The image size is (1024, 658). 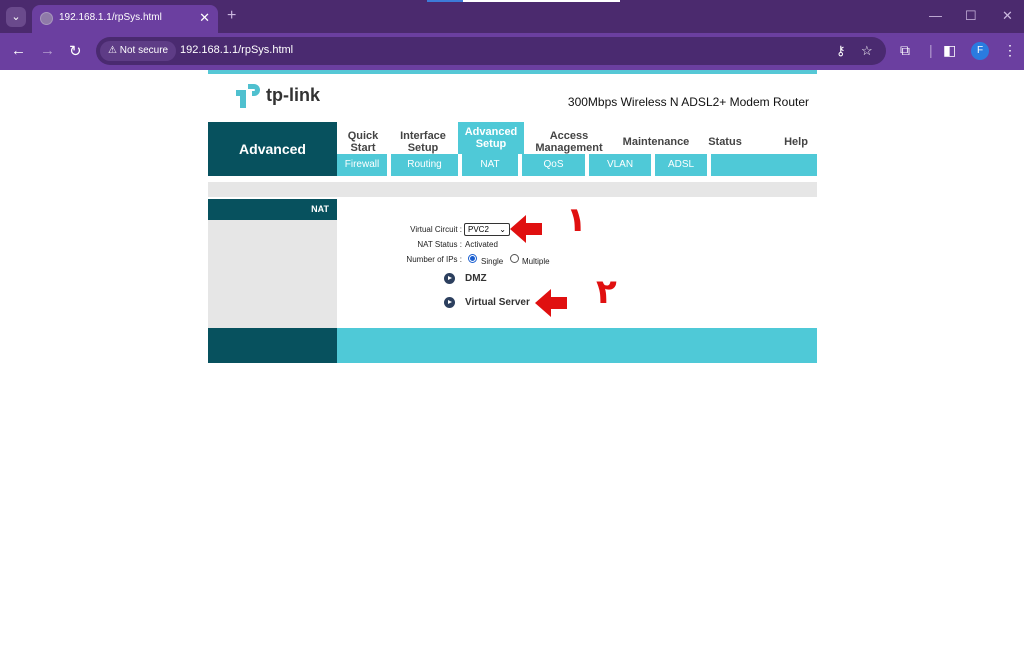 I want to click on not-secure-chip: ⚠ Not secure, so click(x=138, y=51).